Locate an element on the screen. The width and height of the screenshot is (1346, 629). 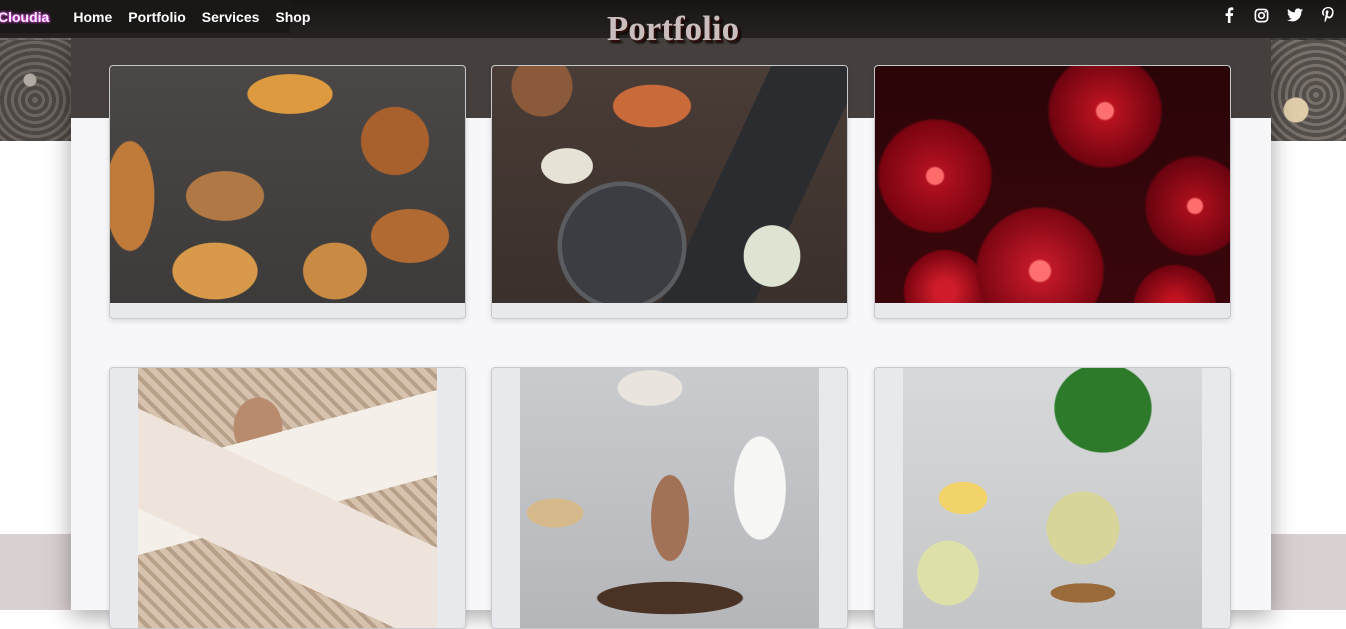
hero-decoration-left is located at coordinates (35, 90).